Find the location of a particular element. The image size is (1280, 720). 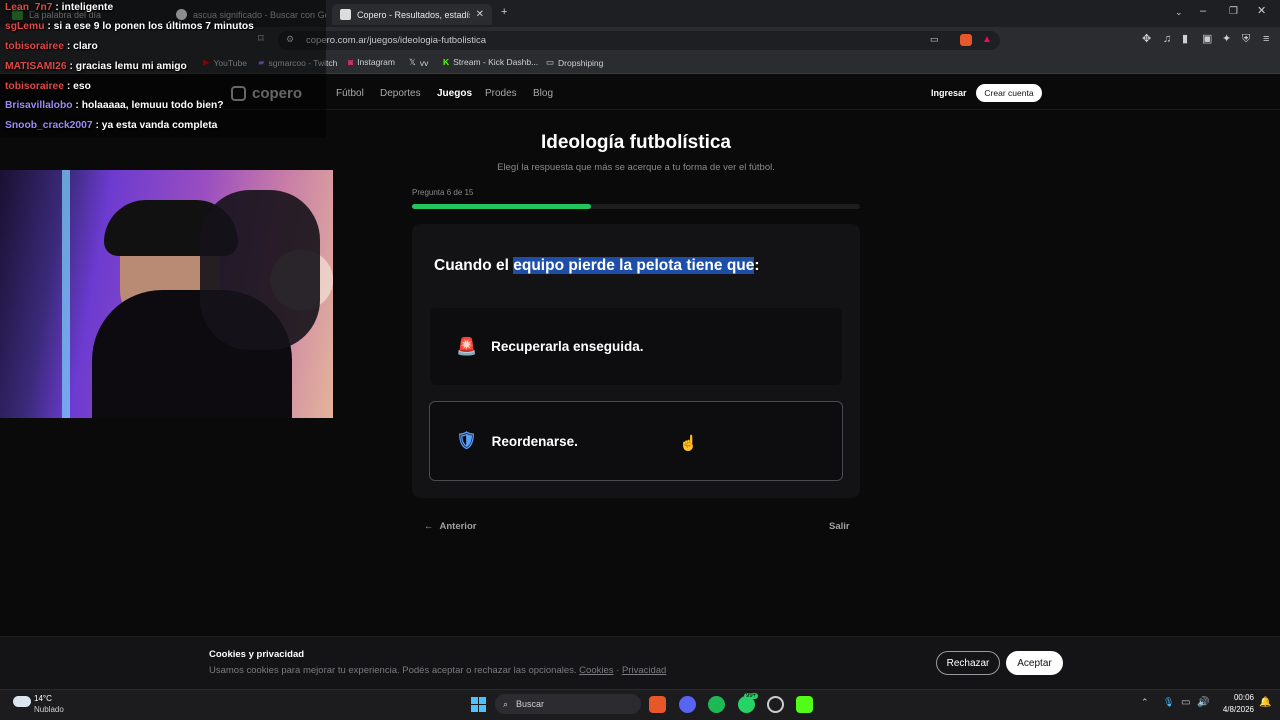

menu-icon: ≡ is located at coordinates (1266, 39).